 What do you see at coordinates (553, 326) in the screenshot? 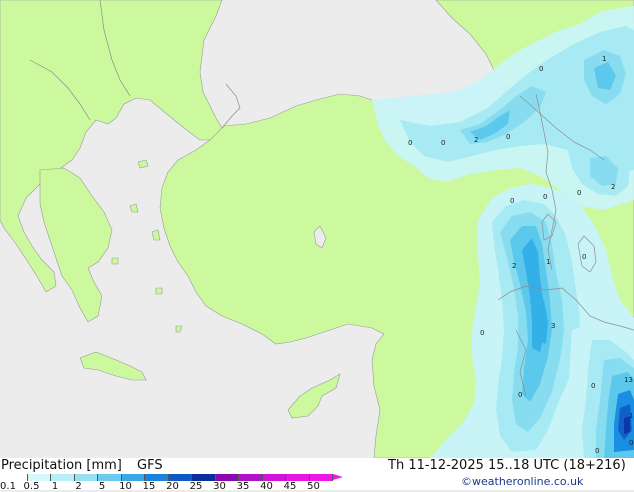
I see `contour-label: 3` at bounding box center [553, 326].